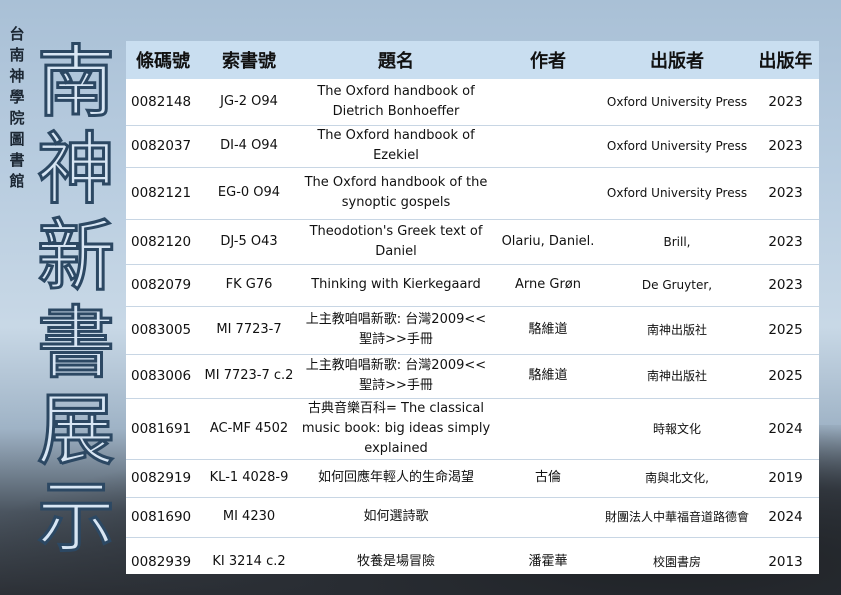 The height and width of the screenshot is (595, 841). Describe the element at coordinates (163, 376) in the screenshot. I see `barcode-cell: 0083006` at that location.